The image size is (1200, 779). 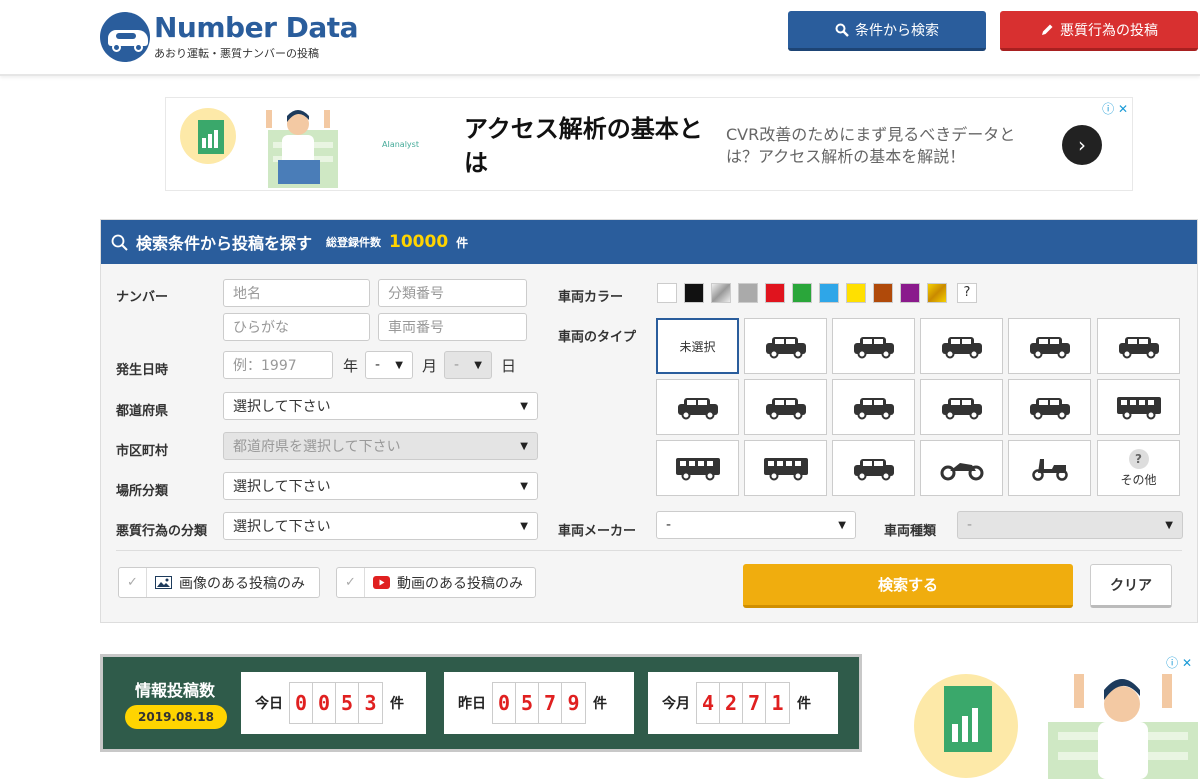 I want to click on video-only-label: 動画のある投稿のみ, so click(x=460, y=583).